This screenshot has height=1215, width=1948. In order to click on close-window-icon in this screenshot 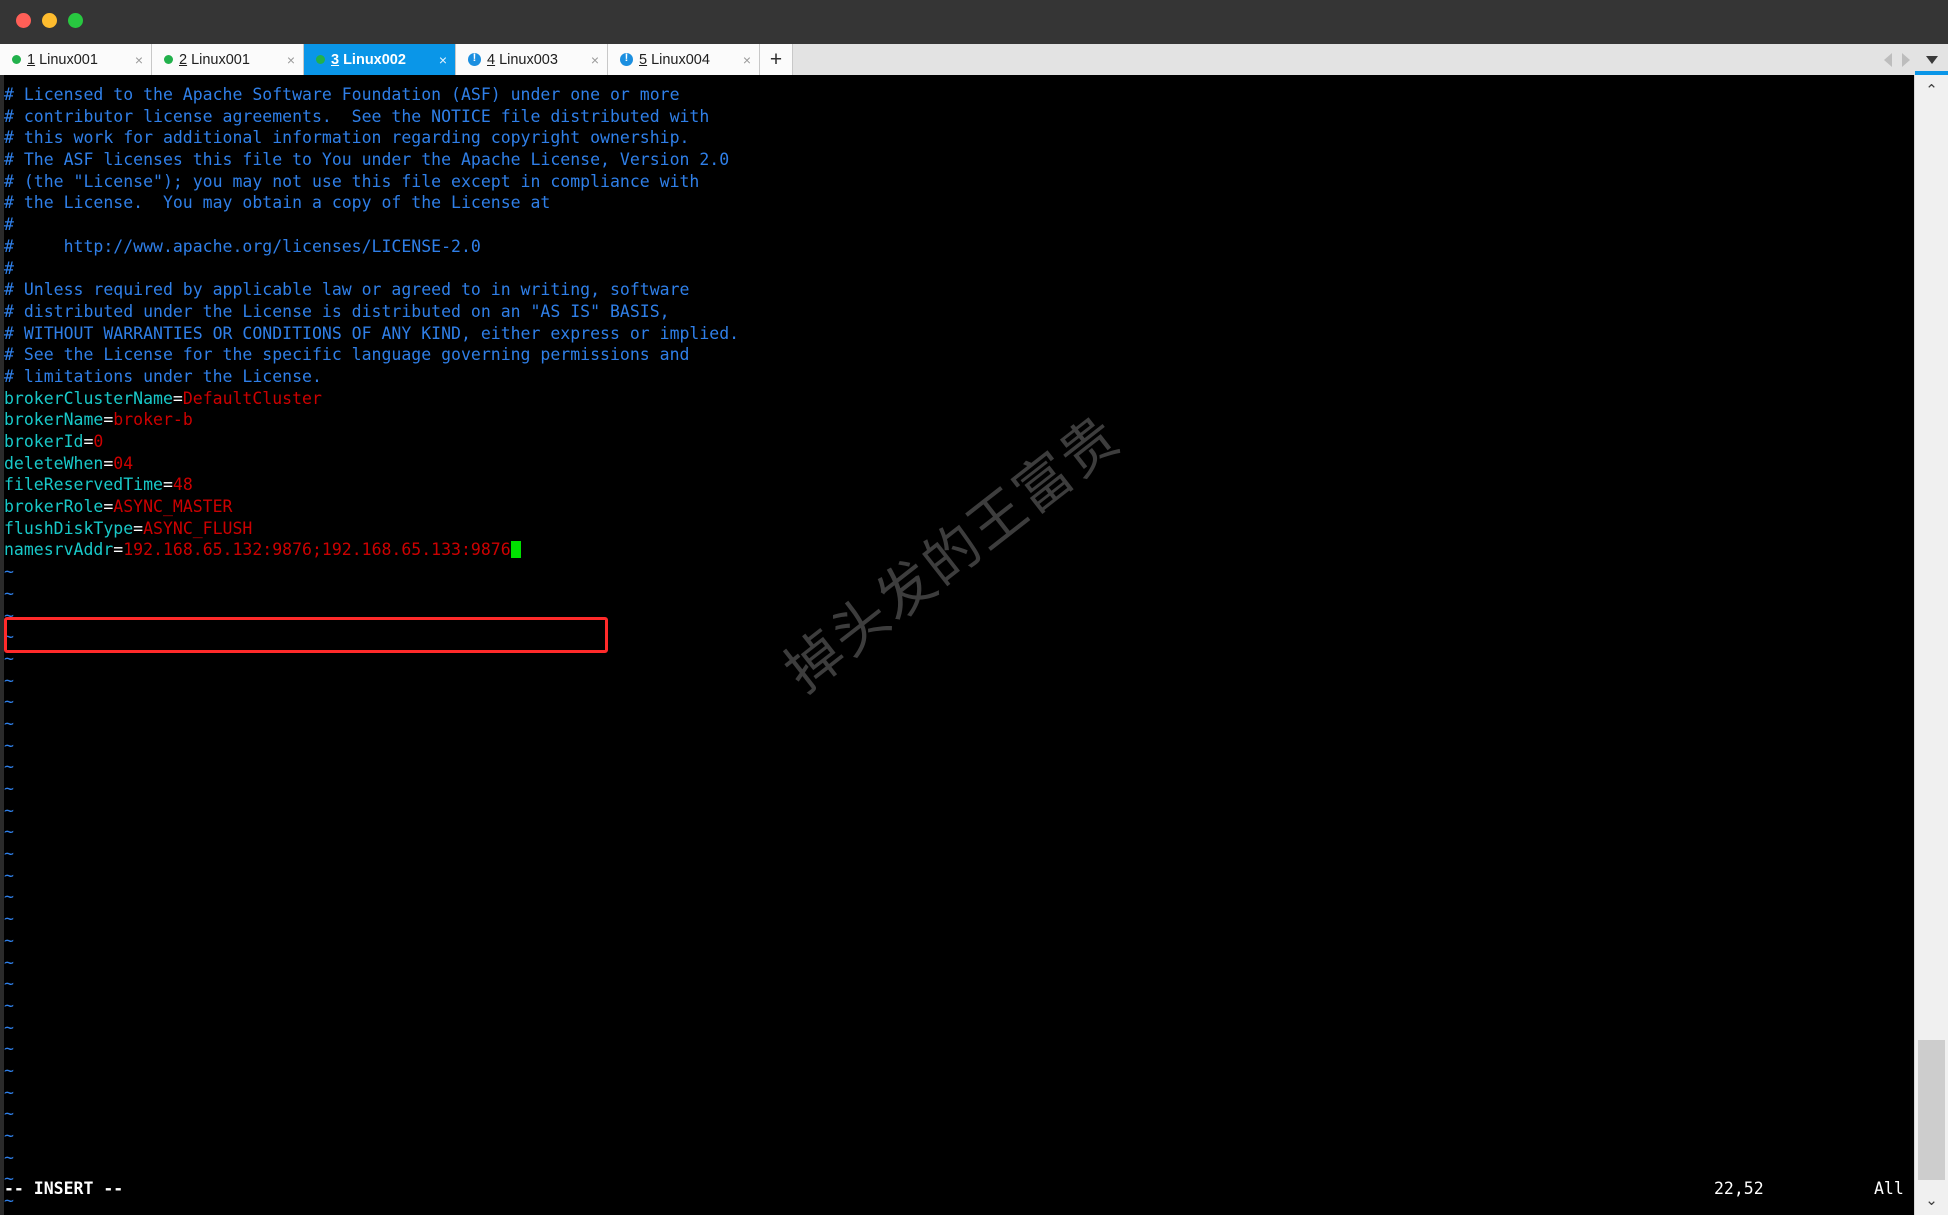, I will do `click(23, 20)`.